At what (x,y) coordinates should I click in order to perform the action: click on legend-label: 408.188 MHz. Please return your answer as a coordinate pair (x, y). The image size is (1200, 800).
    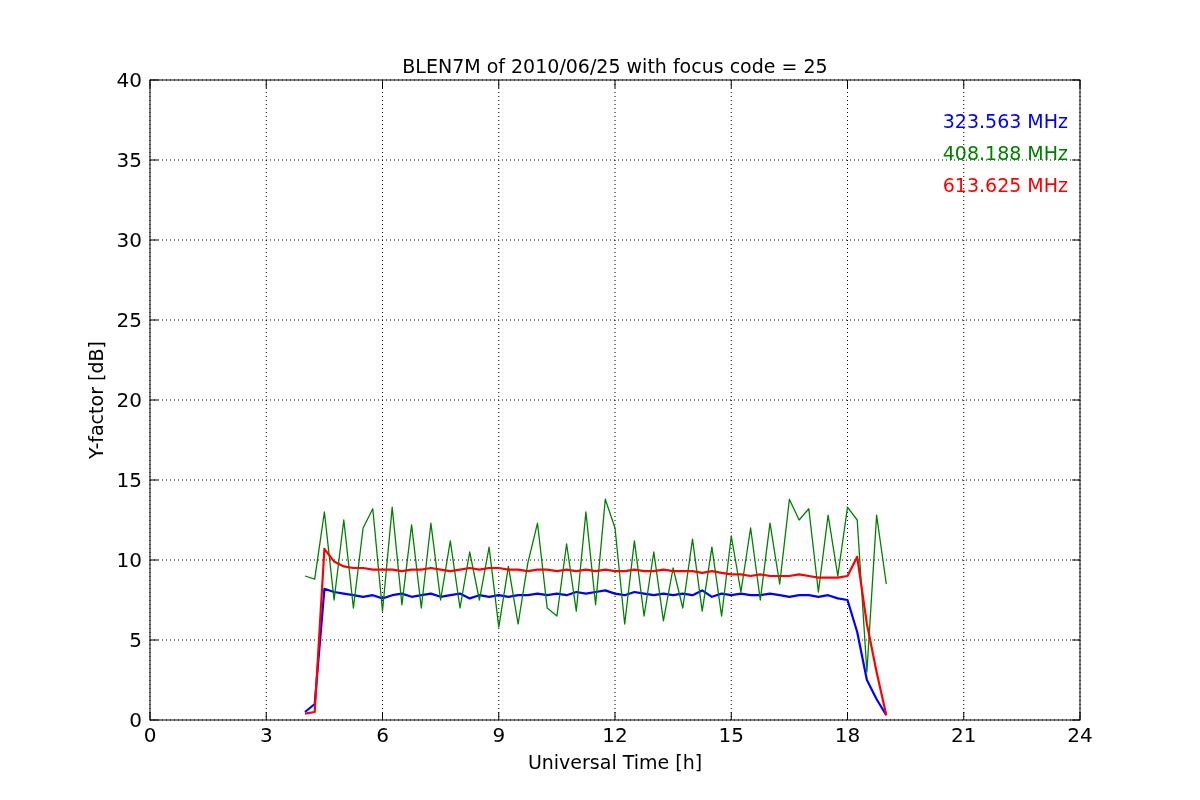
    Looking at the image, I should click on (1005, 153).